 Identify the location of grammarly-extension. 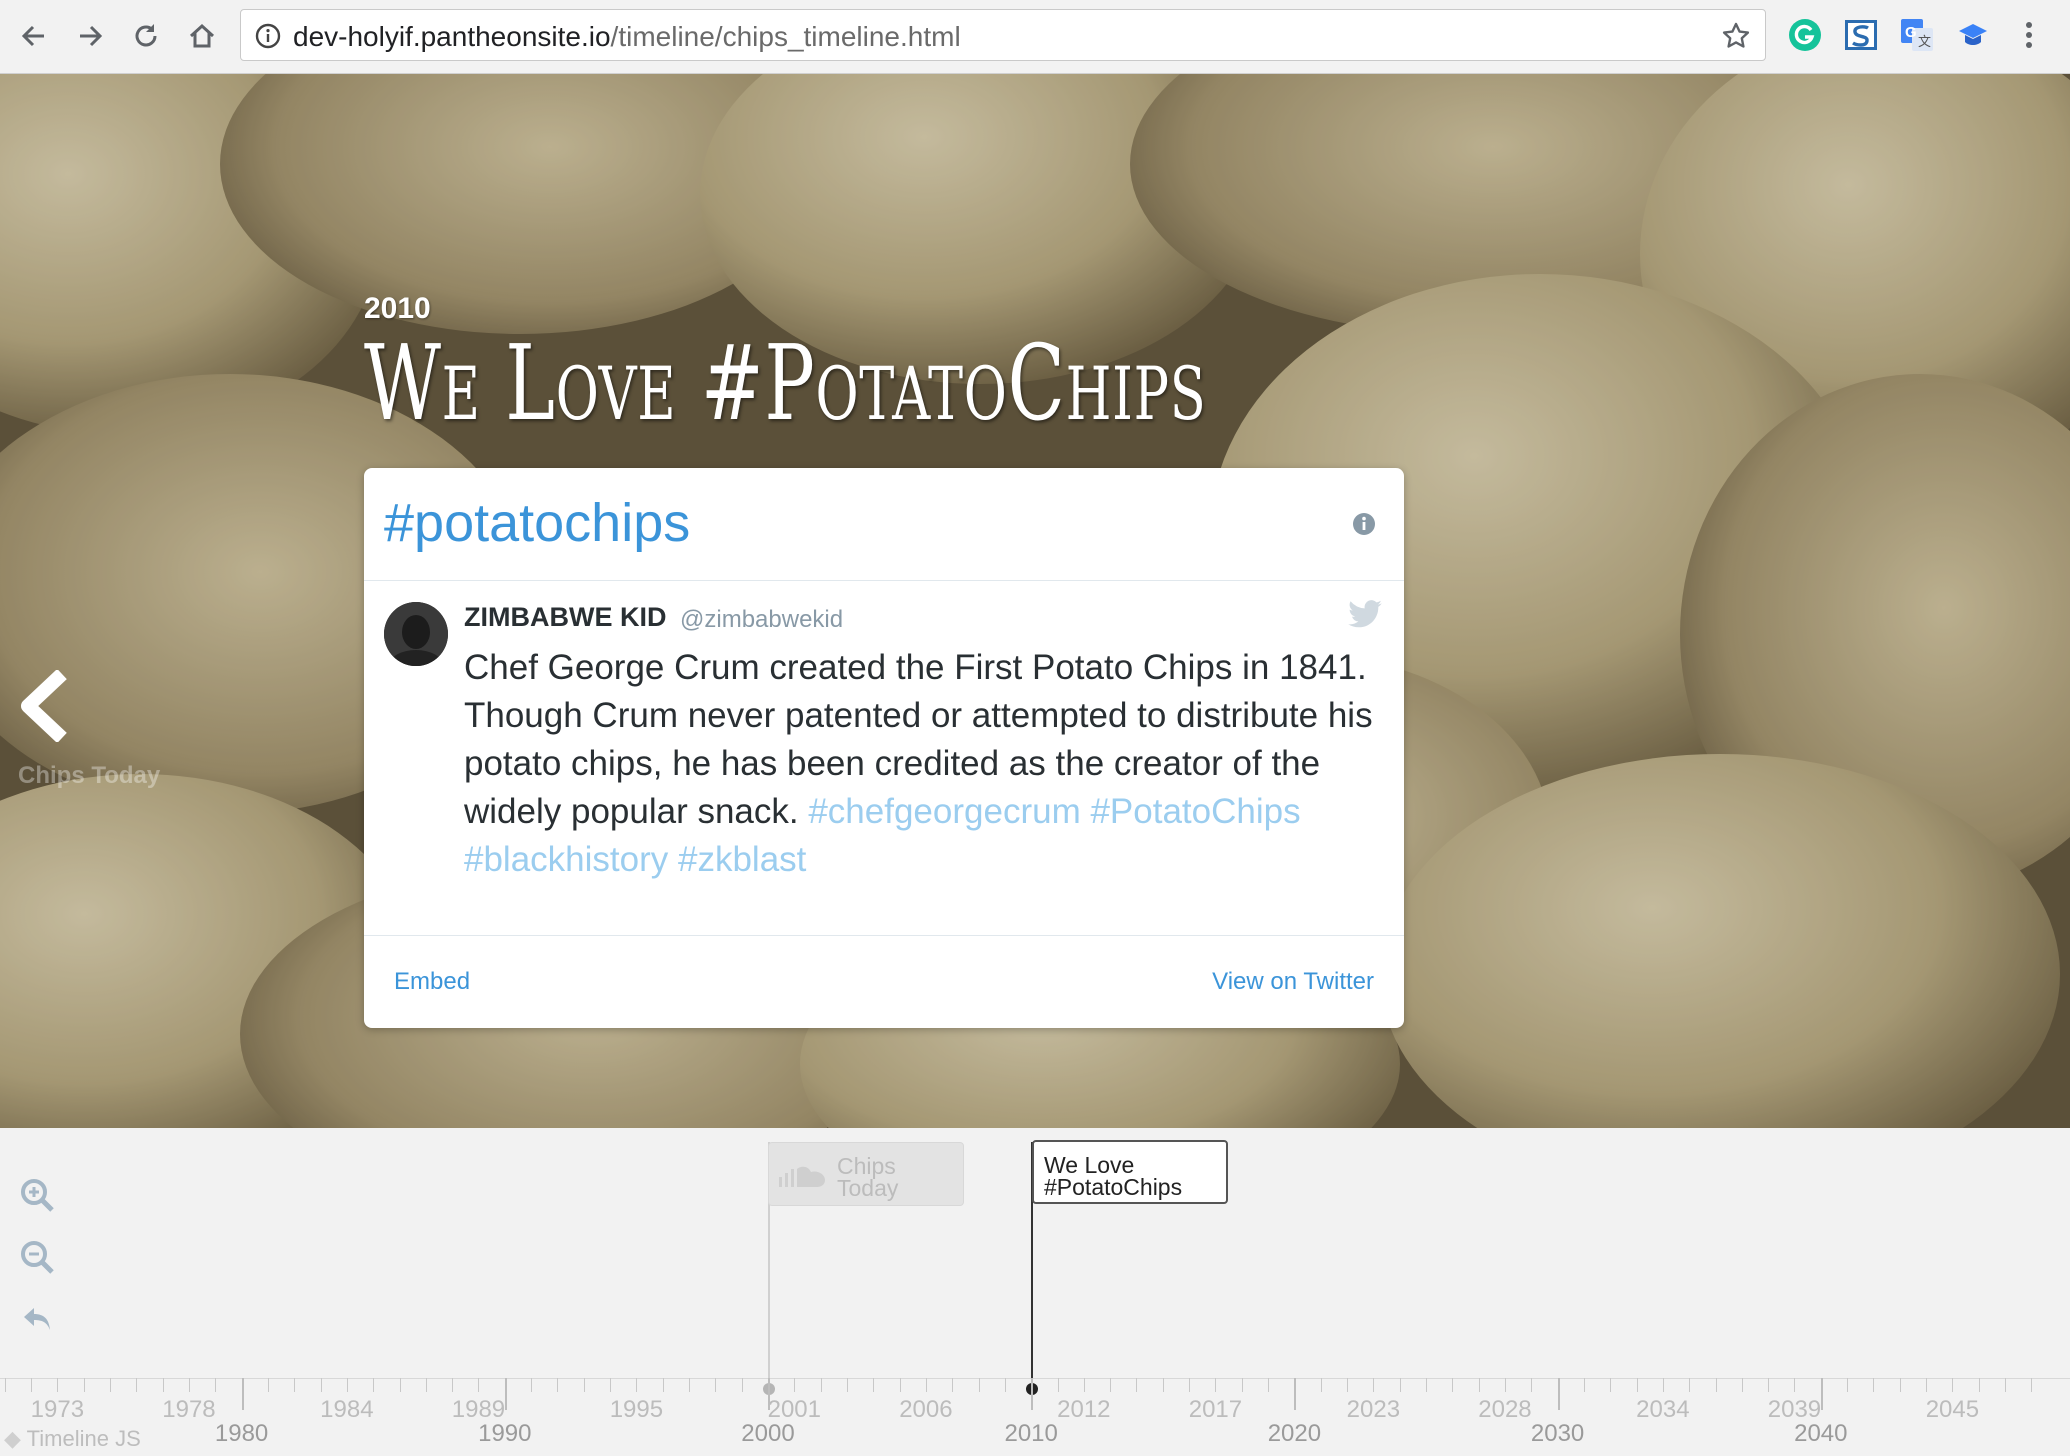
(1805, 35).